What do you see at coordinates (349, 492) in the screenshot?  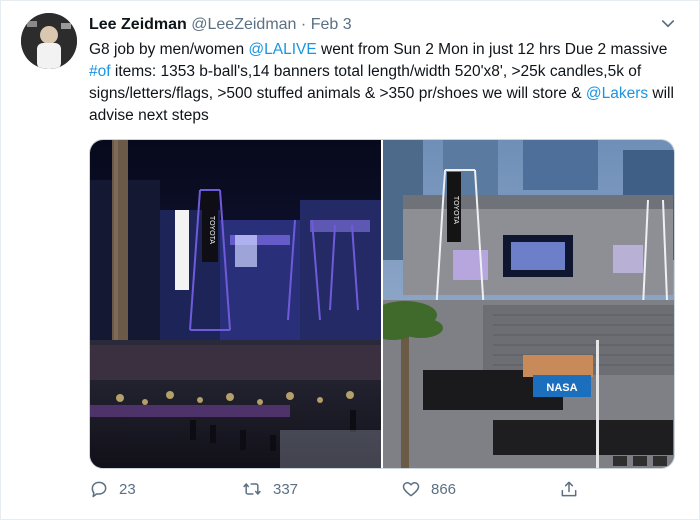 I see `action-bar: 23 337 866` at bounding box center [349, 492].